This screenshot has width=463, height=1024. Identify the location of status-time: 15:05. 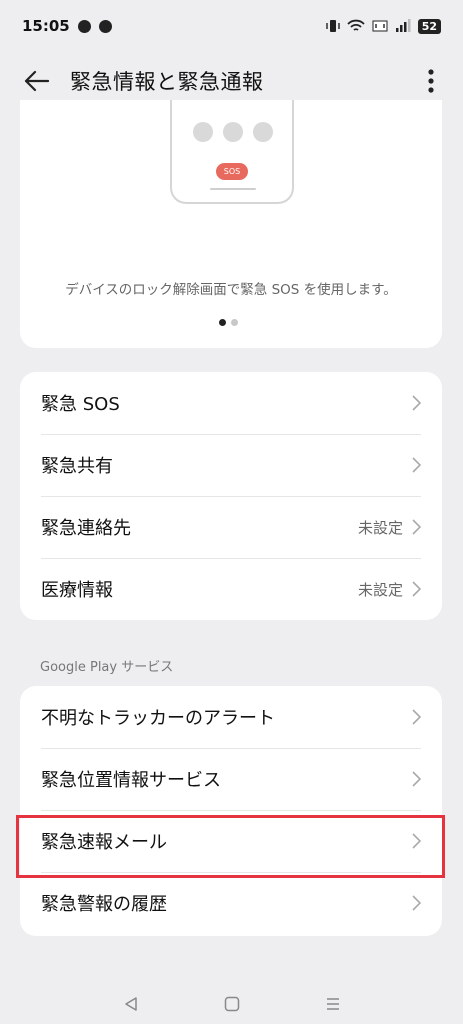
(46, 26).